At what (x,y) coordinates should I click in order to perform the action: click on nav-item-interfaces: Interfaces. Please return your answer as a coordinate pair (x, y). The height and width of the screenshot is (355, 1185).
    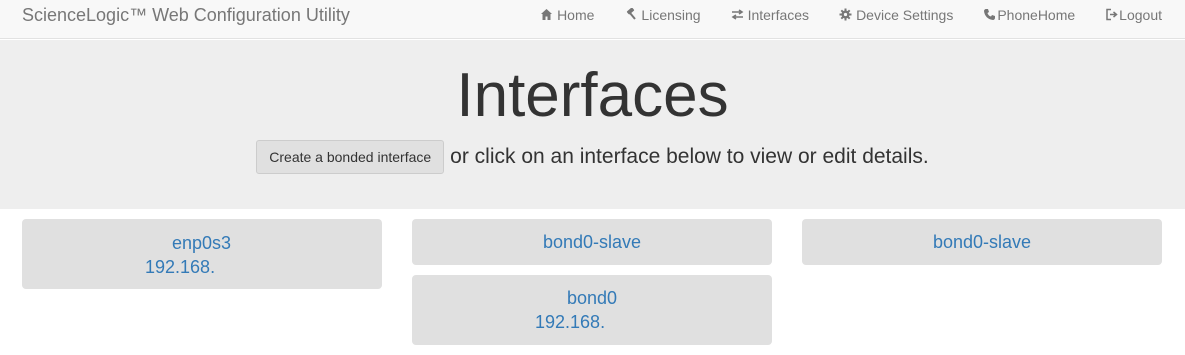
    Looking at the image, I should click on (770, 15).